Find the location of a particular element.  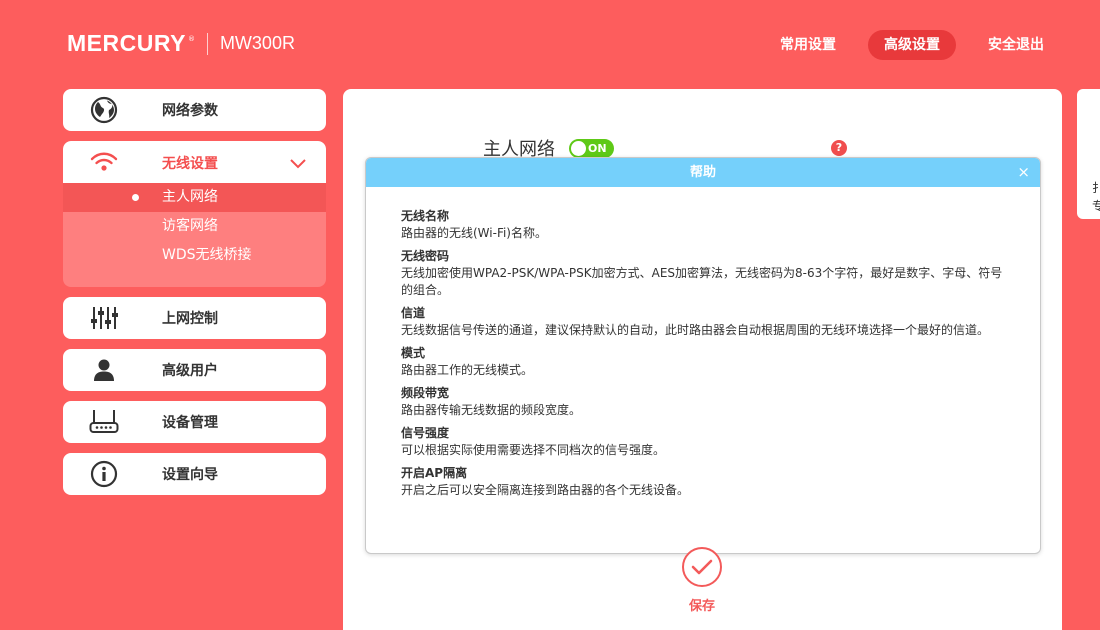

help-section-title: 无线名称 is located at coordinates (425, 216).